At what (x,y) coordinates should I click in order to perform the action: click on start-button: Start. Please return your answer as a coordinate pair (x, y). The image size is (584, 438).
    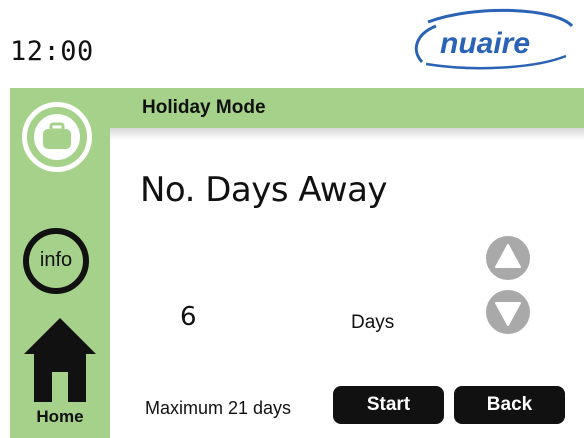
    Looking at the image, I should click on (388, 405).